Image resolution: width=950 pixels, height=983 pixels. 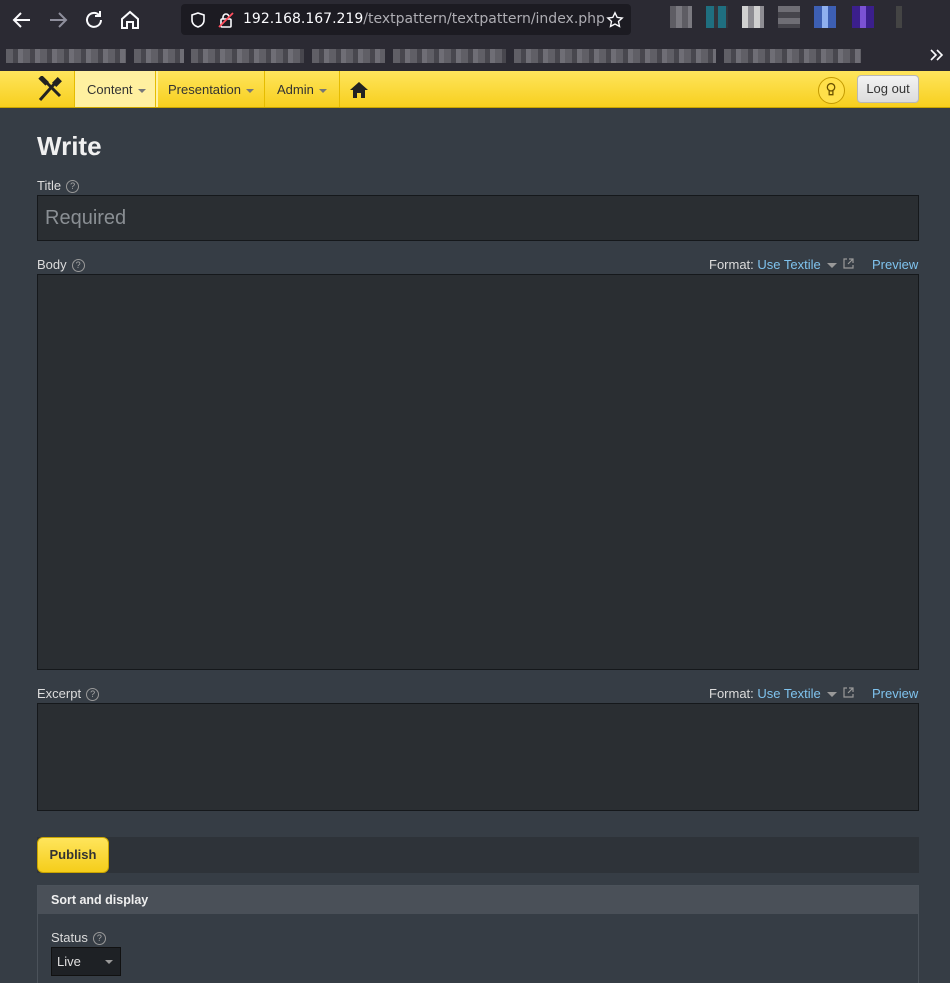 What do you see at coordinates (478, 900) in the screenshot?
I see `sort-display-heading: Sort and display` at bounding box center [478, 900].